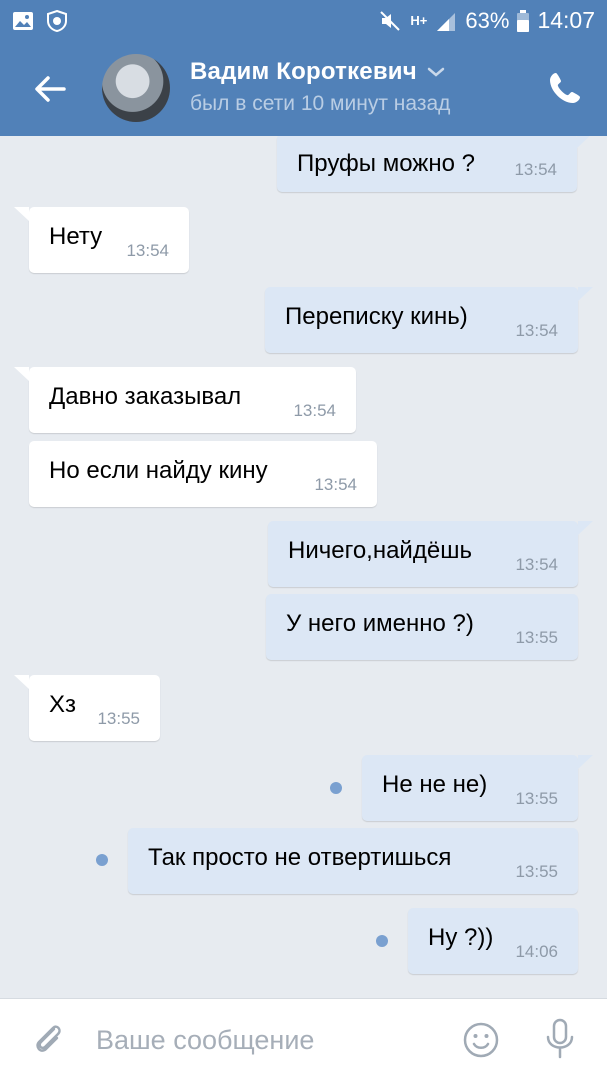  What do you see at coordinates (461, 937) in the screenshot?
I see `message-text: Ну ?))` at bounding box center [461, 937].